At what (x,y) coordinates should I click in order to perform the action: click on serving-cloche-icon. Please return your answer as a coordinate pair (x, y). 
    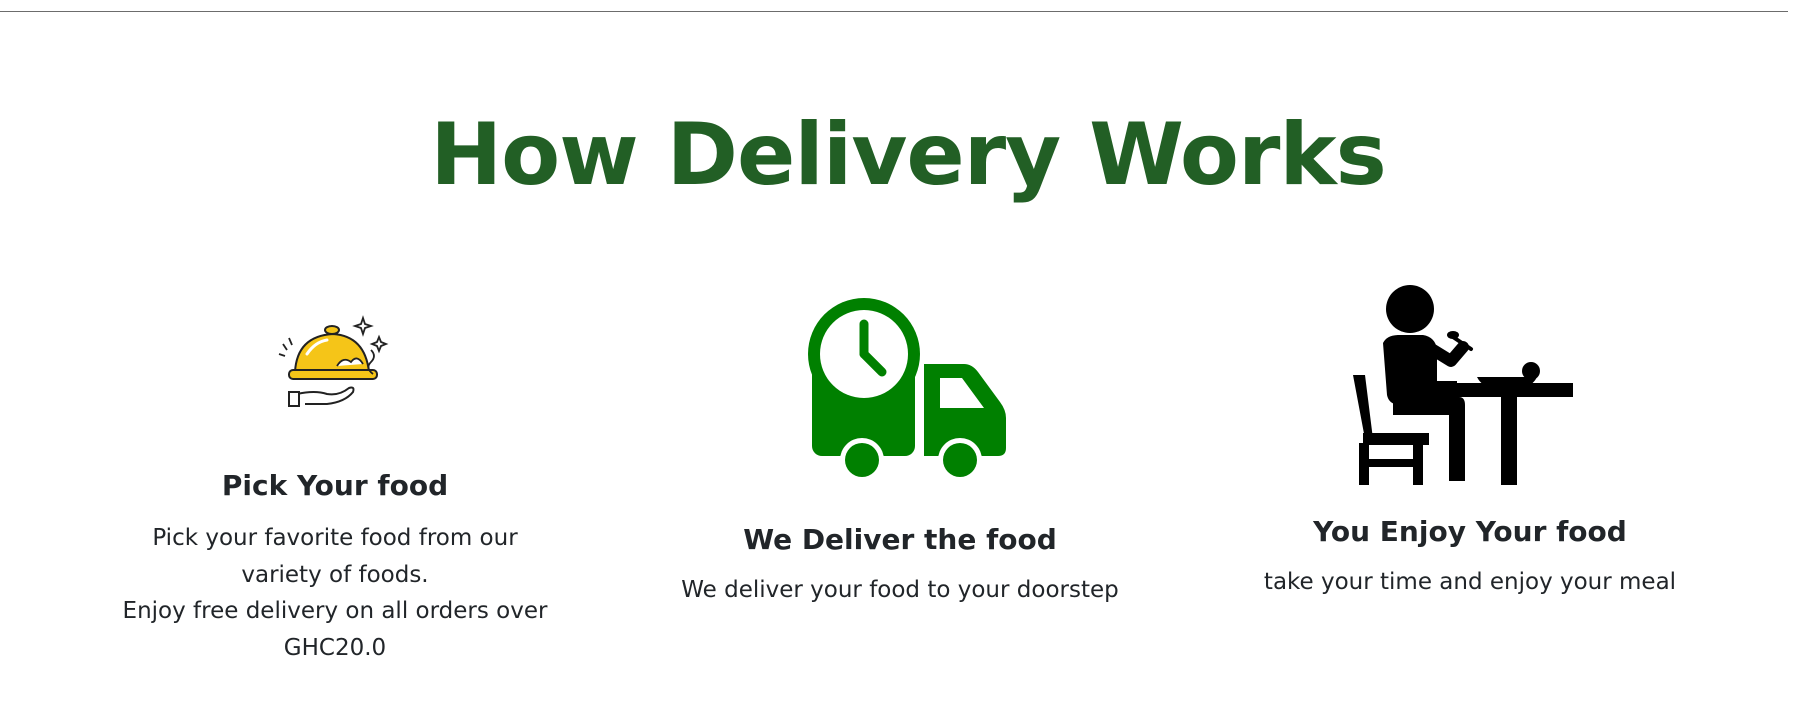
    Looking at the image, I should click on (335, 365).